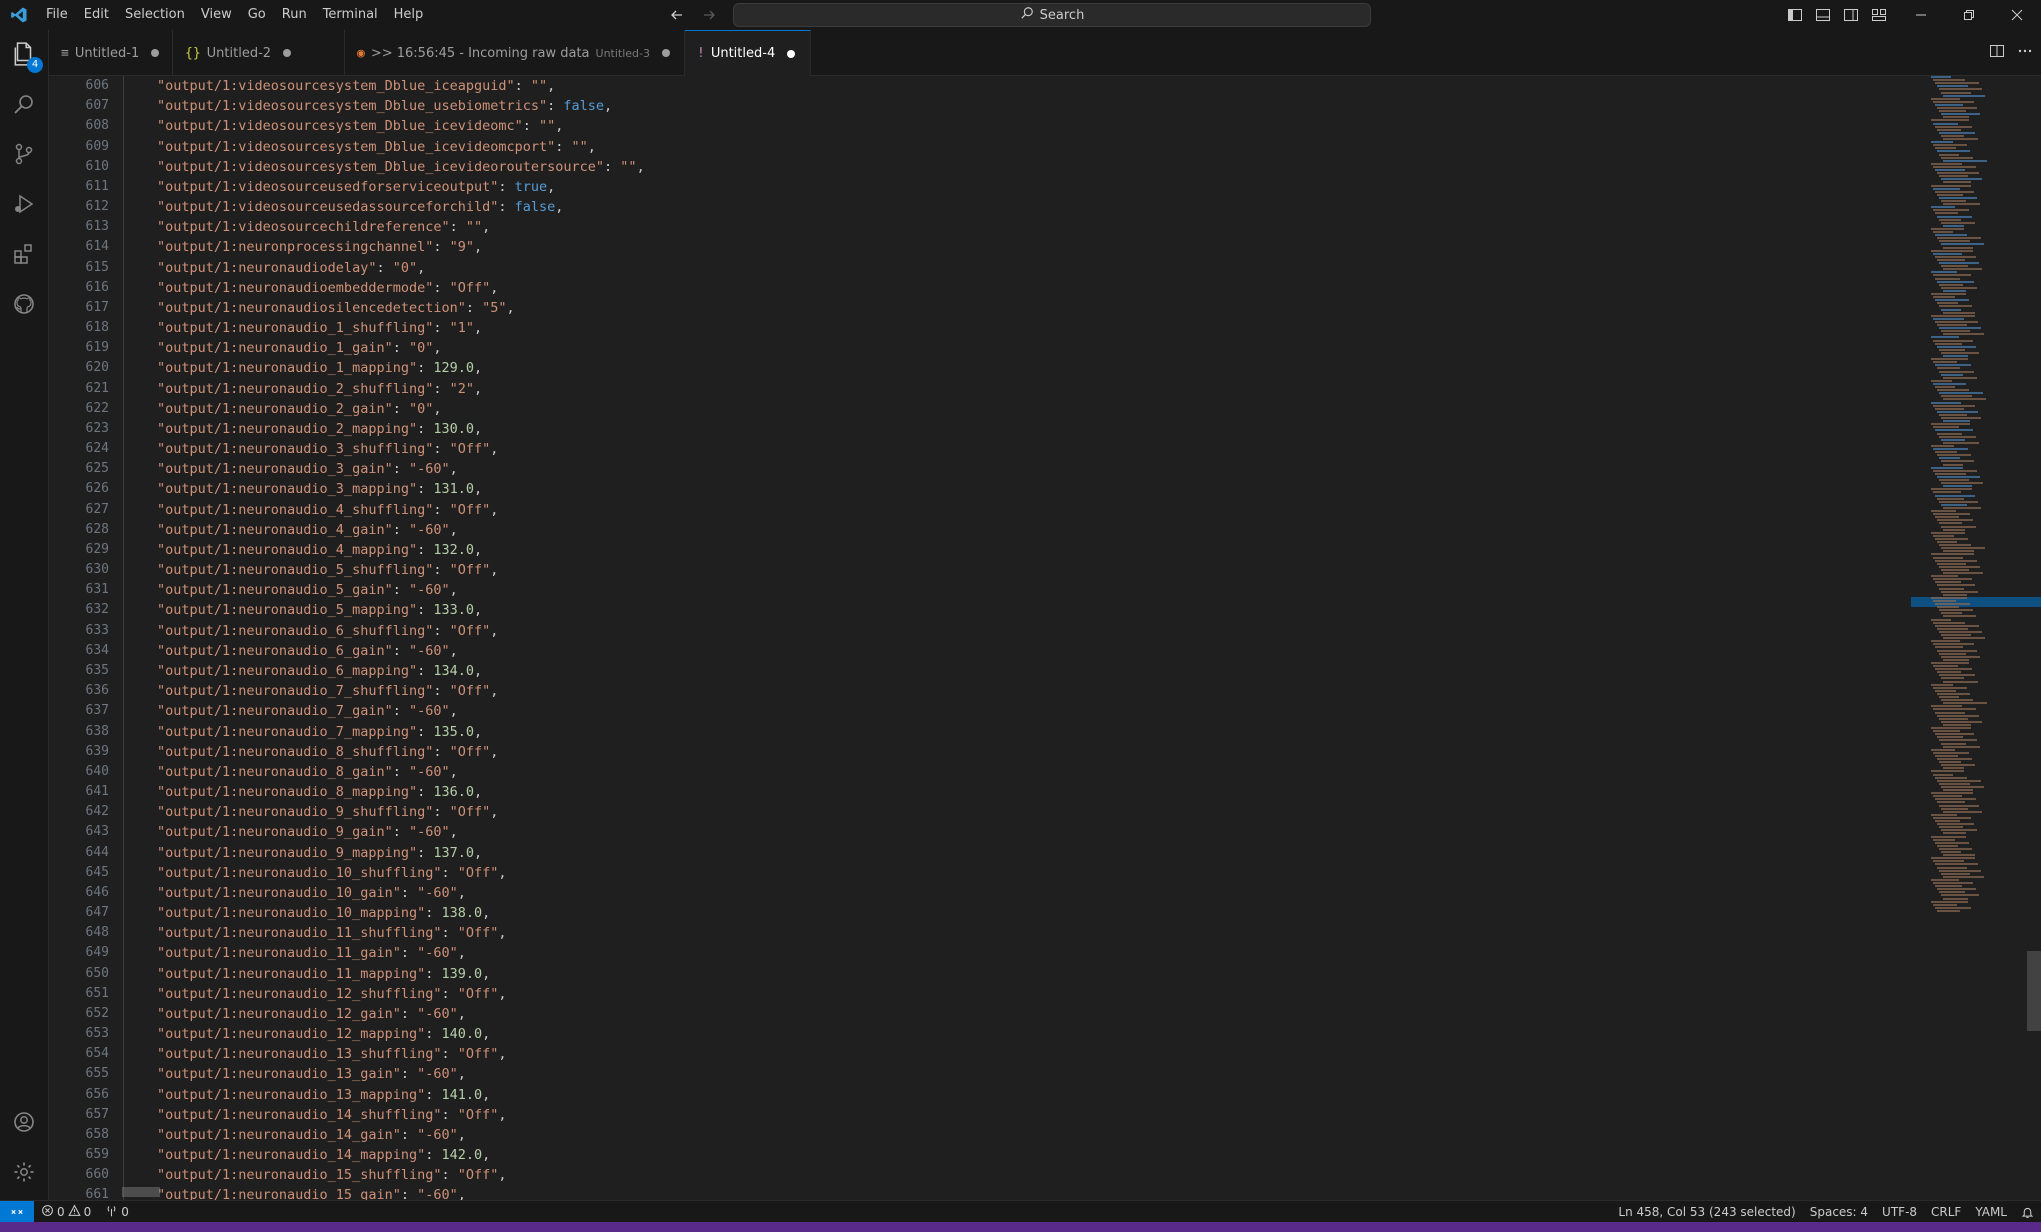 This screenshot has height=1232, width=2041. Describe the element at coordinates (401, 328) in the screenshot. I see `code-line: "output/1:neuronaudio_1_shuffling": "1",` at that location.